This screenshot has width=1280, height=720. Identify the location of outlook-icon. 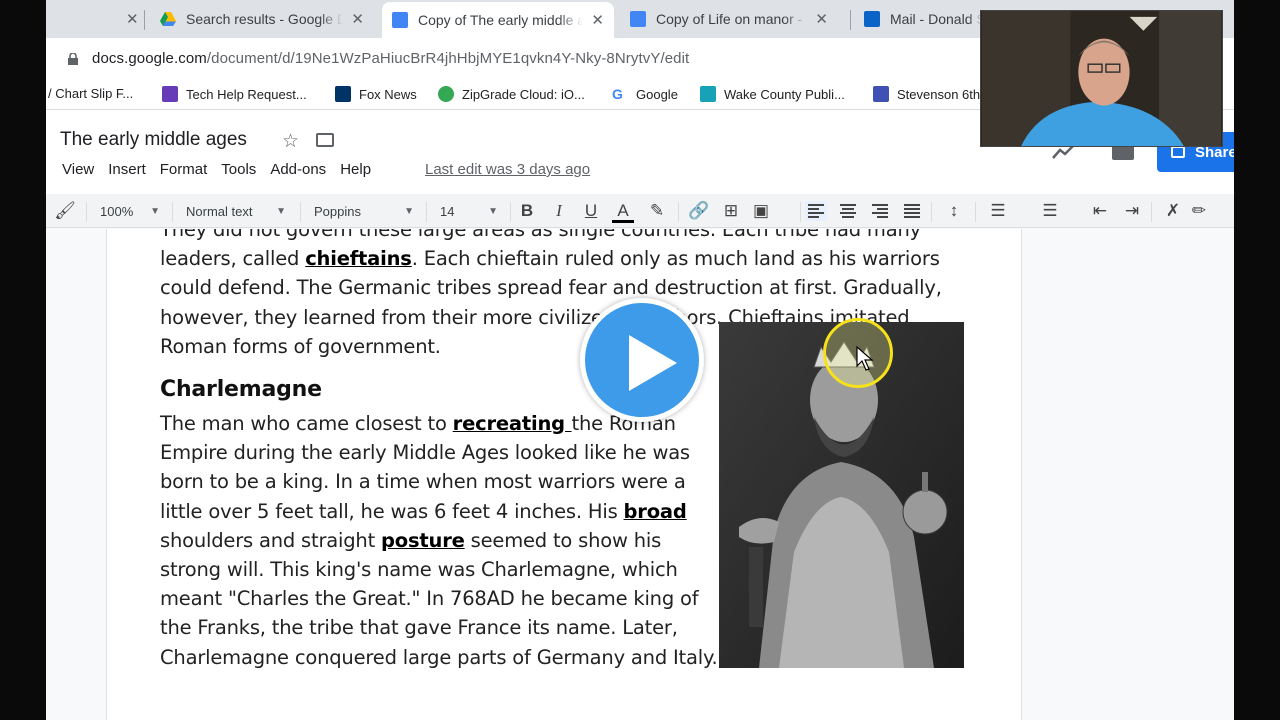
(872, 19).